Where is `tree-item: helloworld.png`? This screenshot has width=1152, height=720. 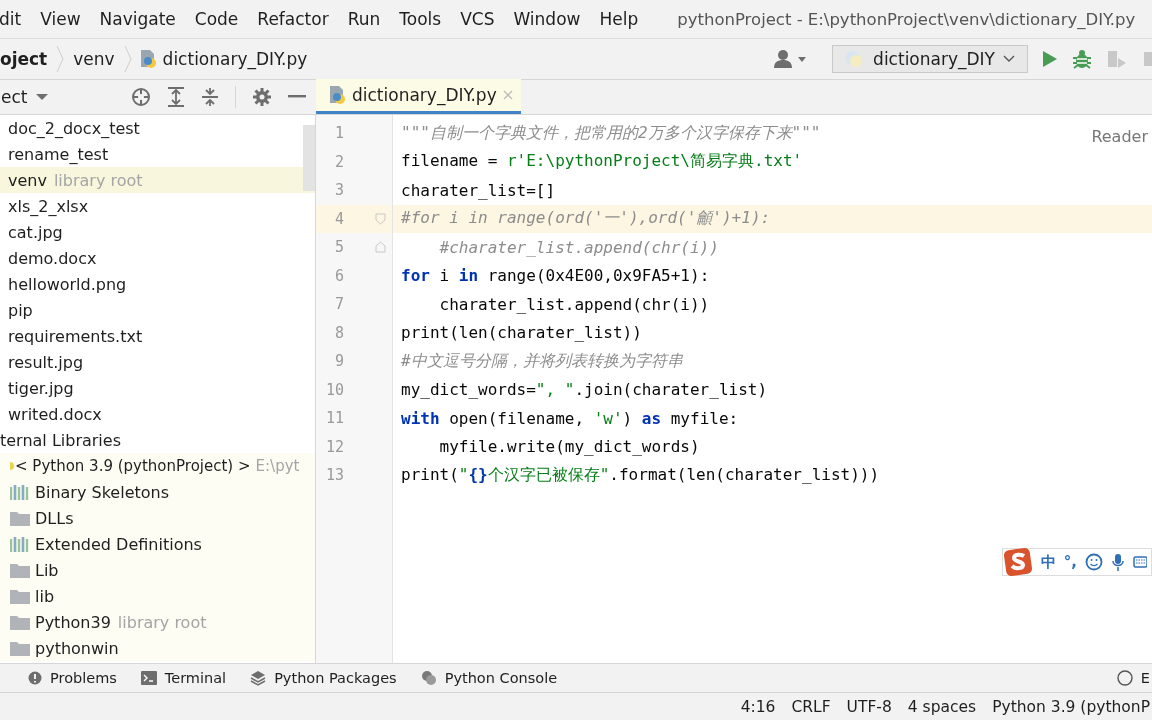 tree-item: helloworld.png is located at coordinates (67, 284).